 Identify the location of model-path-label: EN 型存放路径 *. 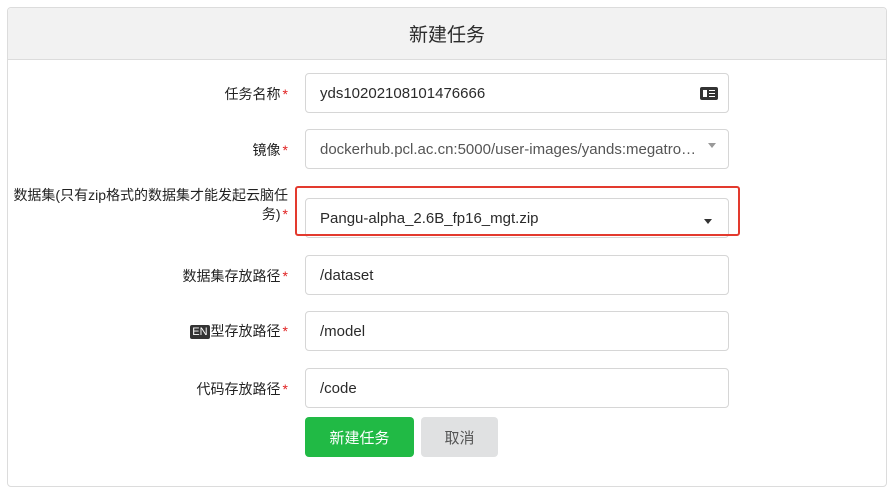
(239, 331).